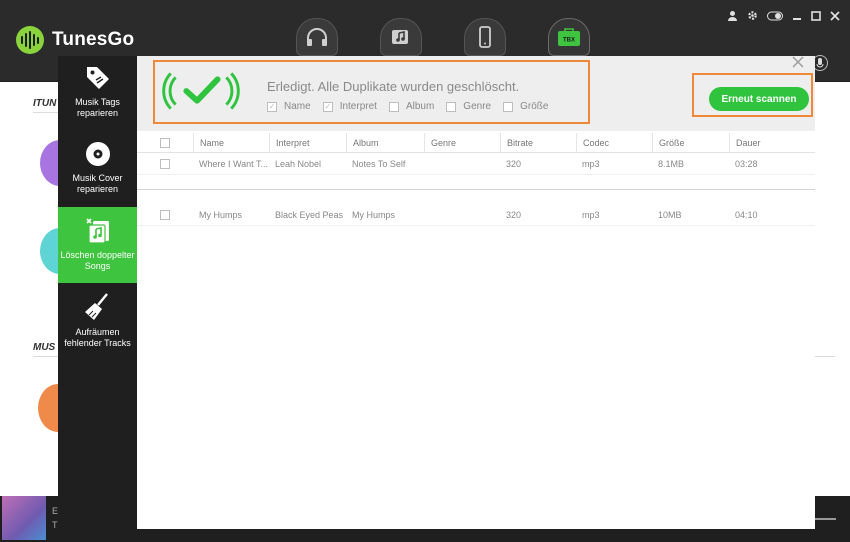  Describe the element at coordinates (690, 142) in the screenshot. I see `column-header-size: Größe` at that location.